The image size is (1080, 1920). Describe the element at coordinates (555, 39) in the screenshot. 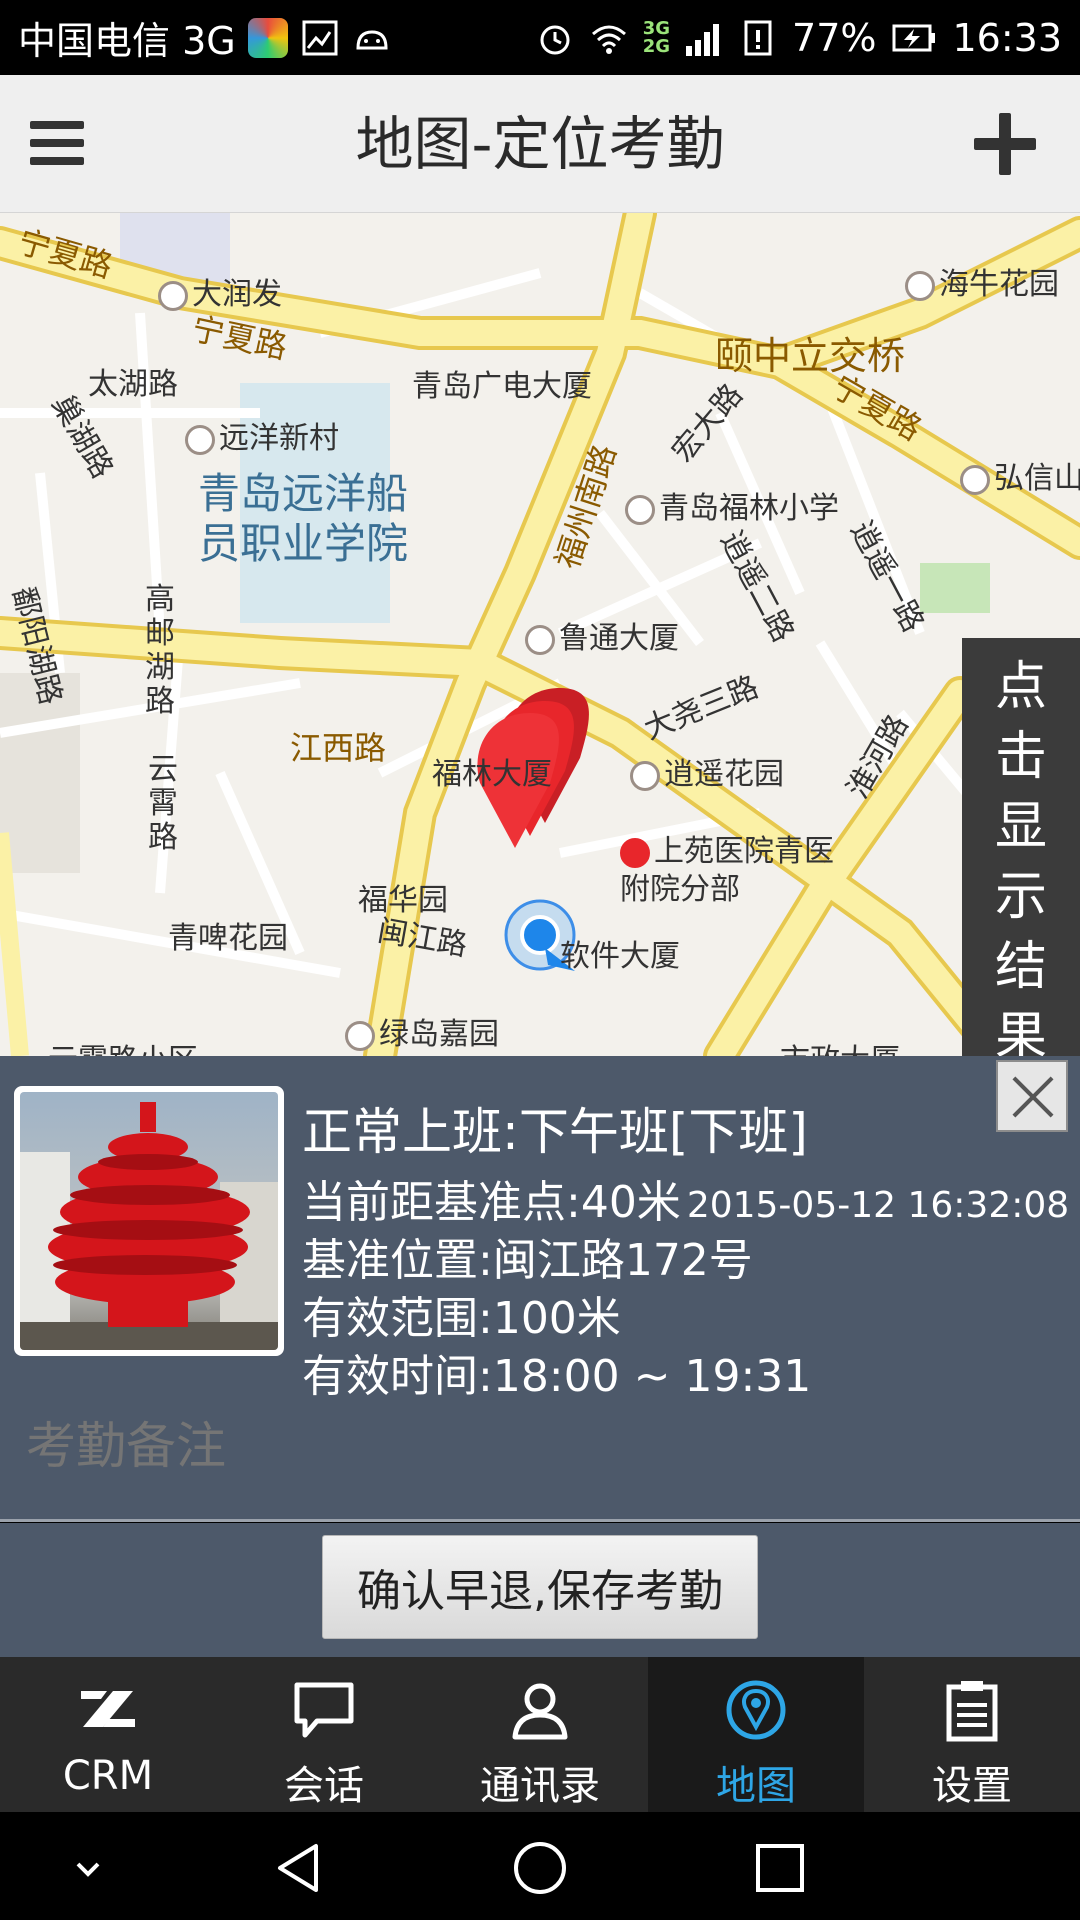

I see `alarm-clock-icon` at that location.